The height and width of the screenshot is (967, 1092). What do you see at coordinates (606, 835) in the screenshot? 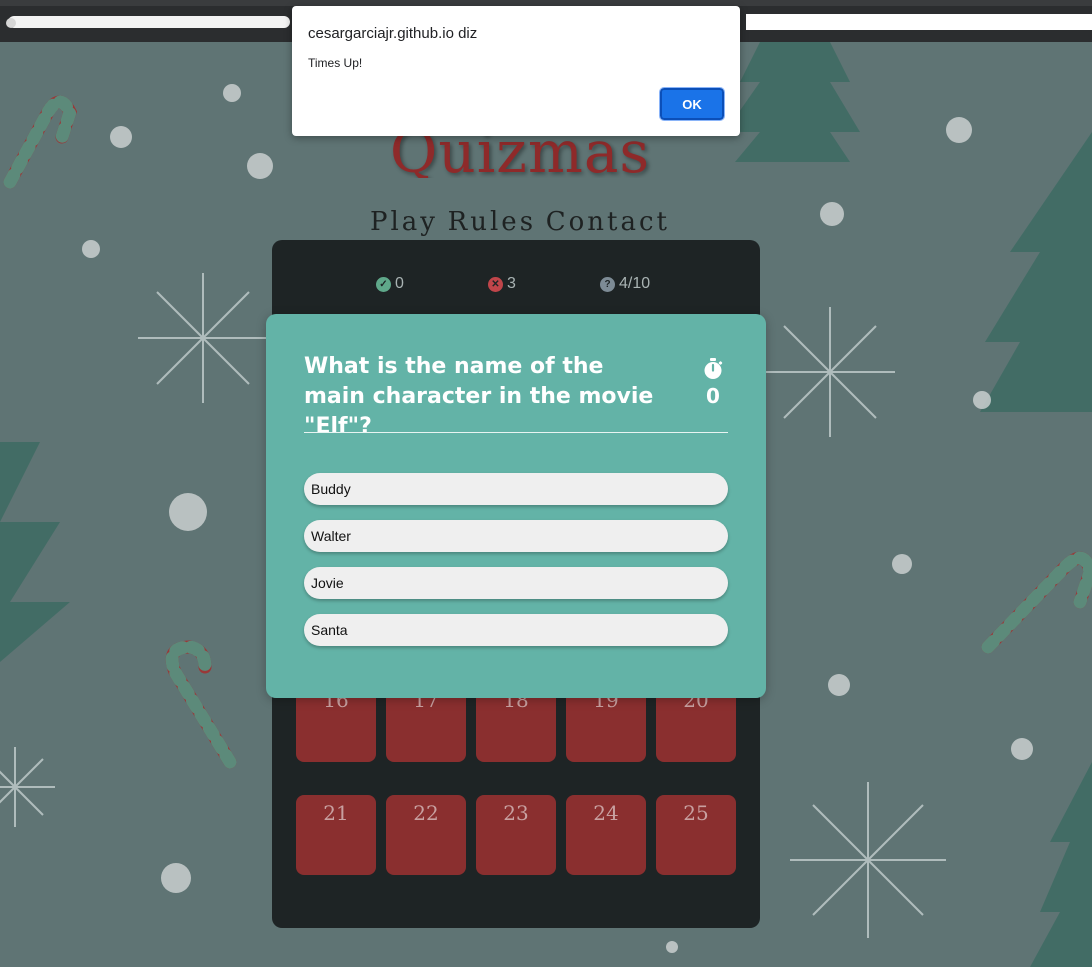
I see `day-tile: 24` at bounding box center [606, 835].